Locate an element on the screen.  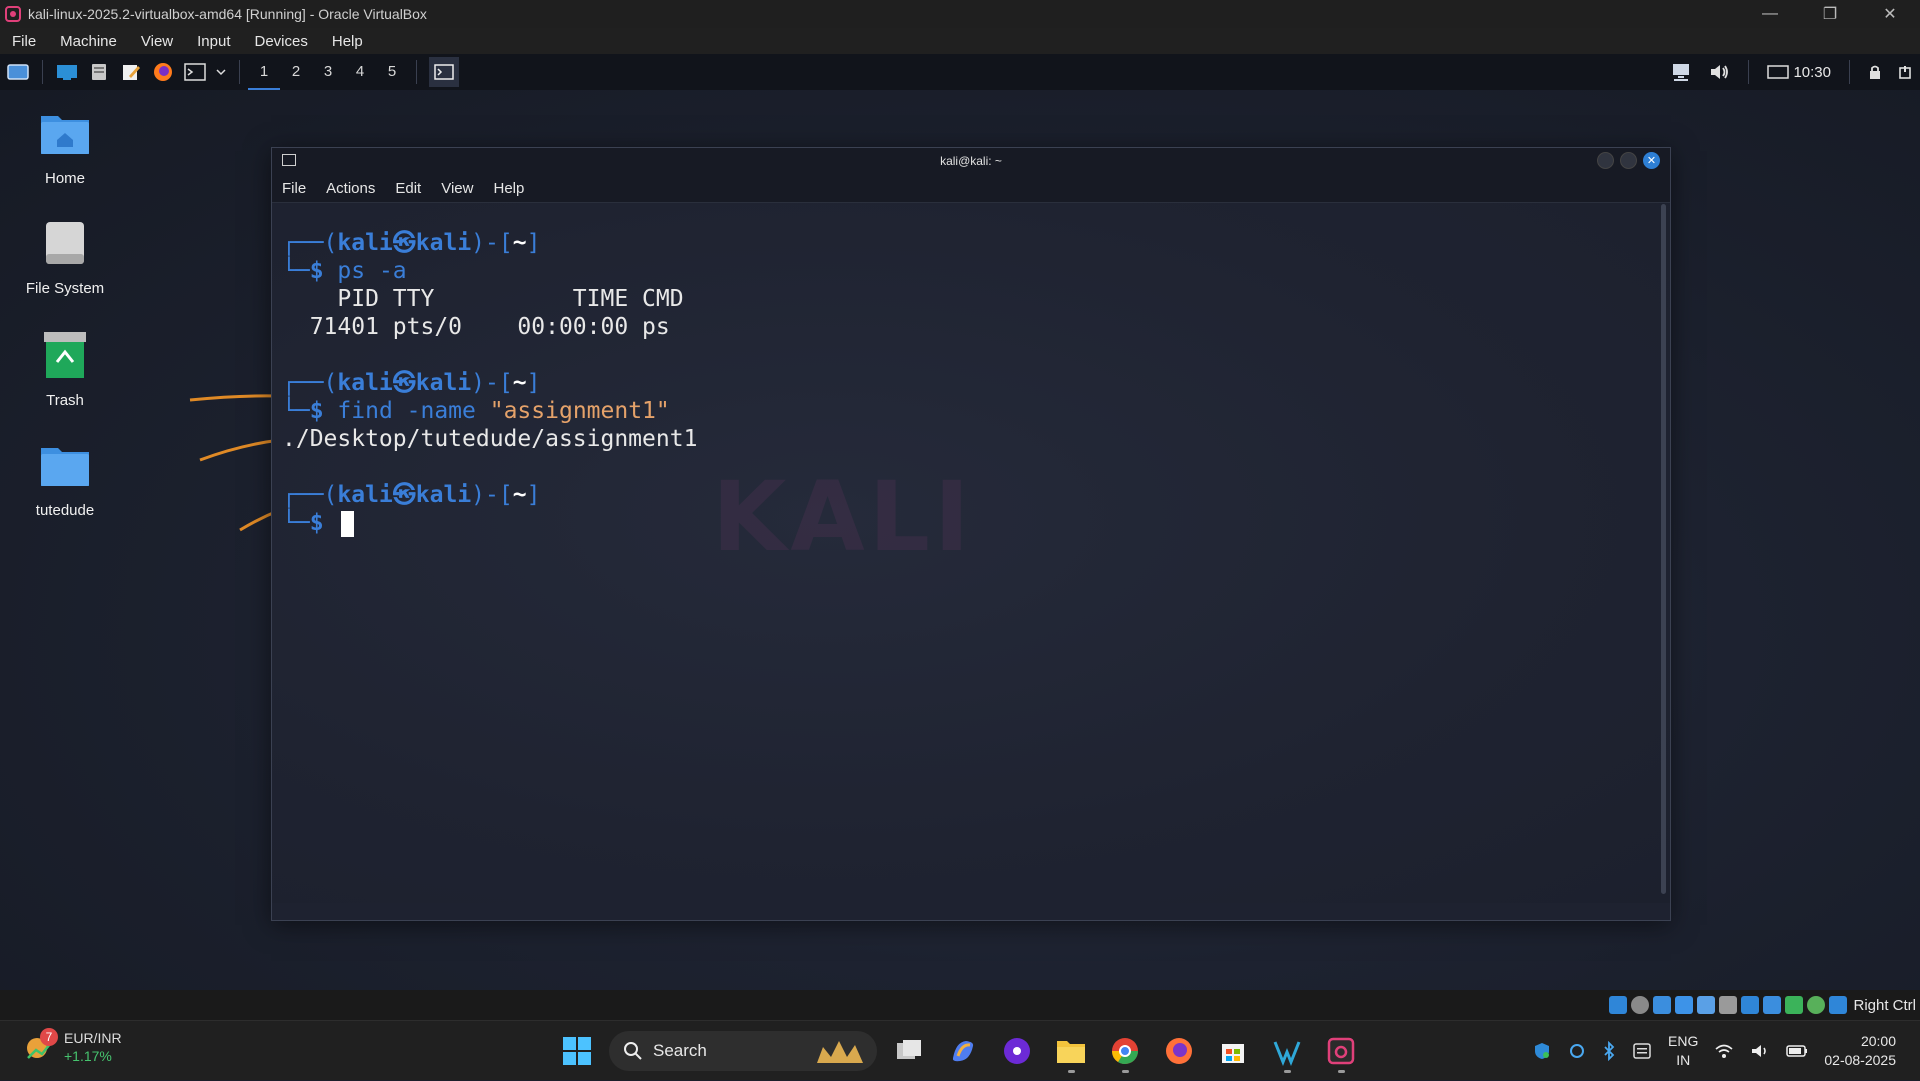
search-label: Search is located at coordinates (680, 1050).